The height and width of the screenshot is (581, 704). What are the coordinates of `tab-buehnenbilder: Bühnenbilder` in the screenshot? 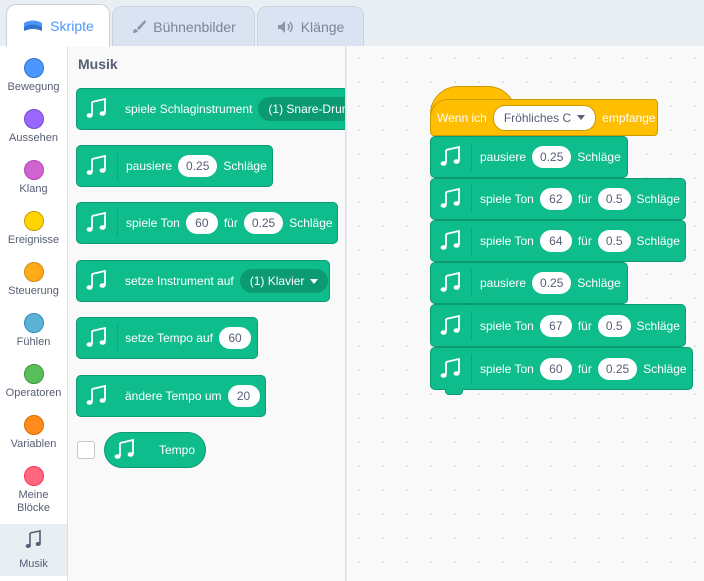 It's located at (183, 26).